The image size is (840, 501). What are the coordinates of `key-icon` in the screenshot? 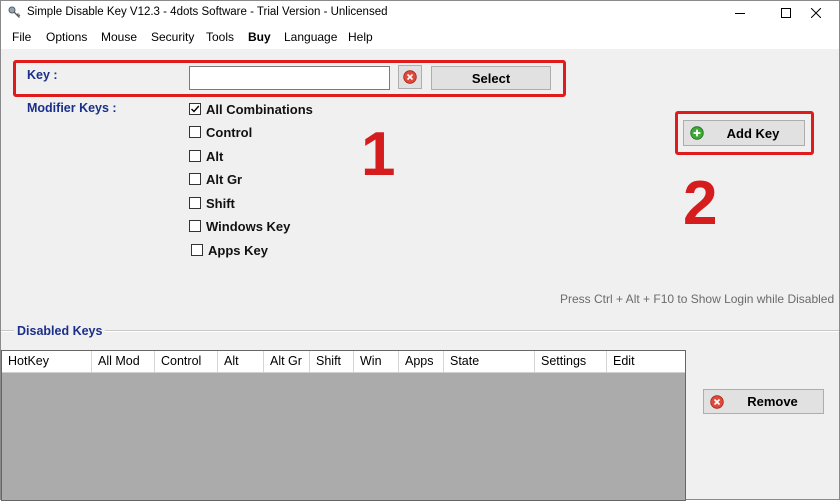 It's located at (14, 12).